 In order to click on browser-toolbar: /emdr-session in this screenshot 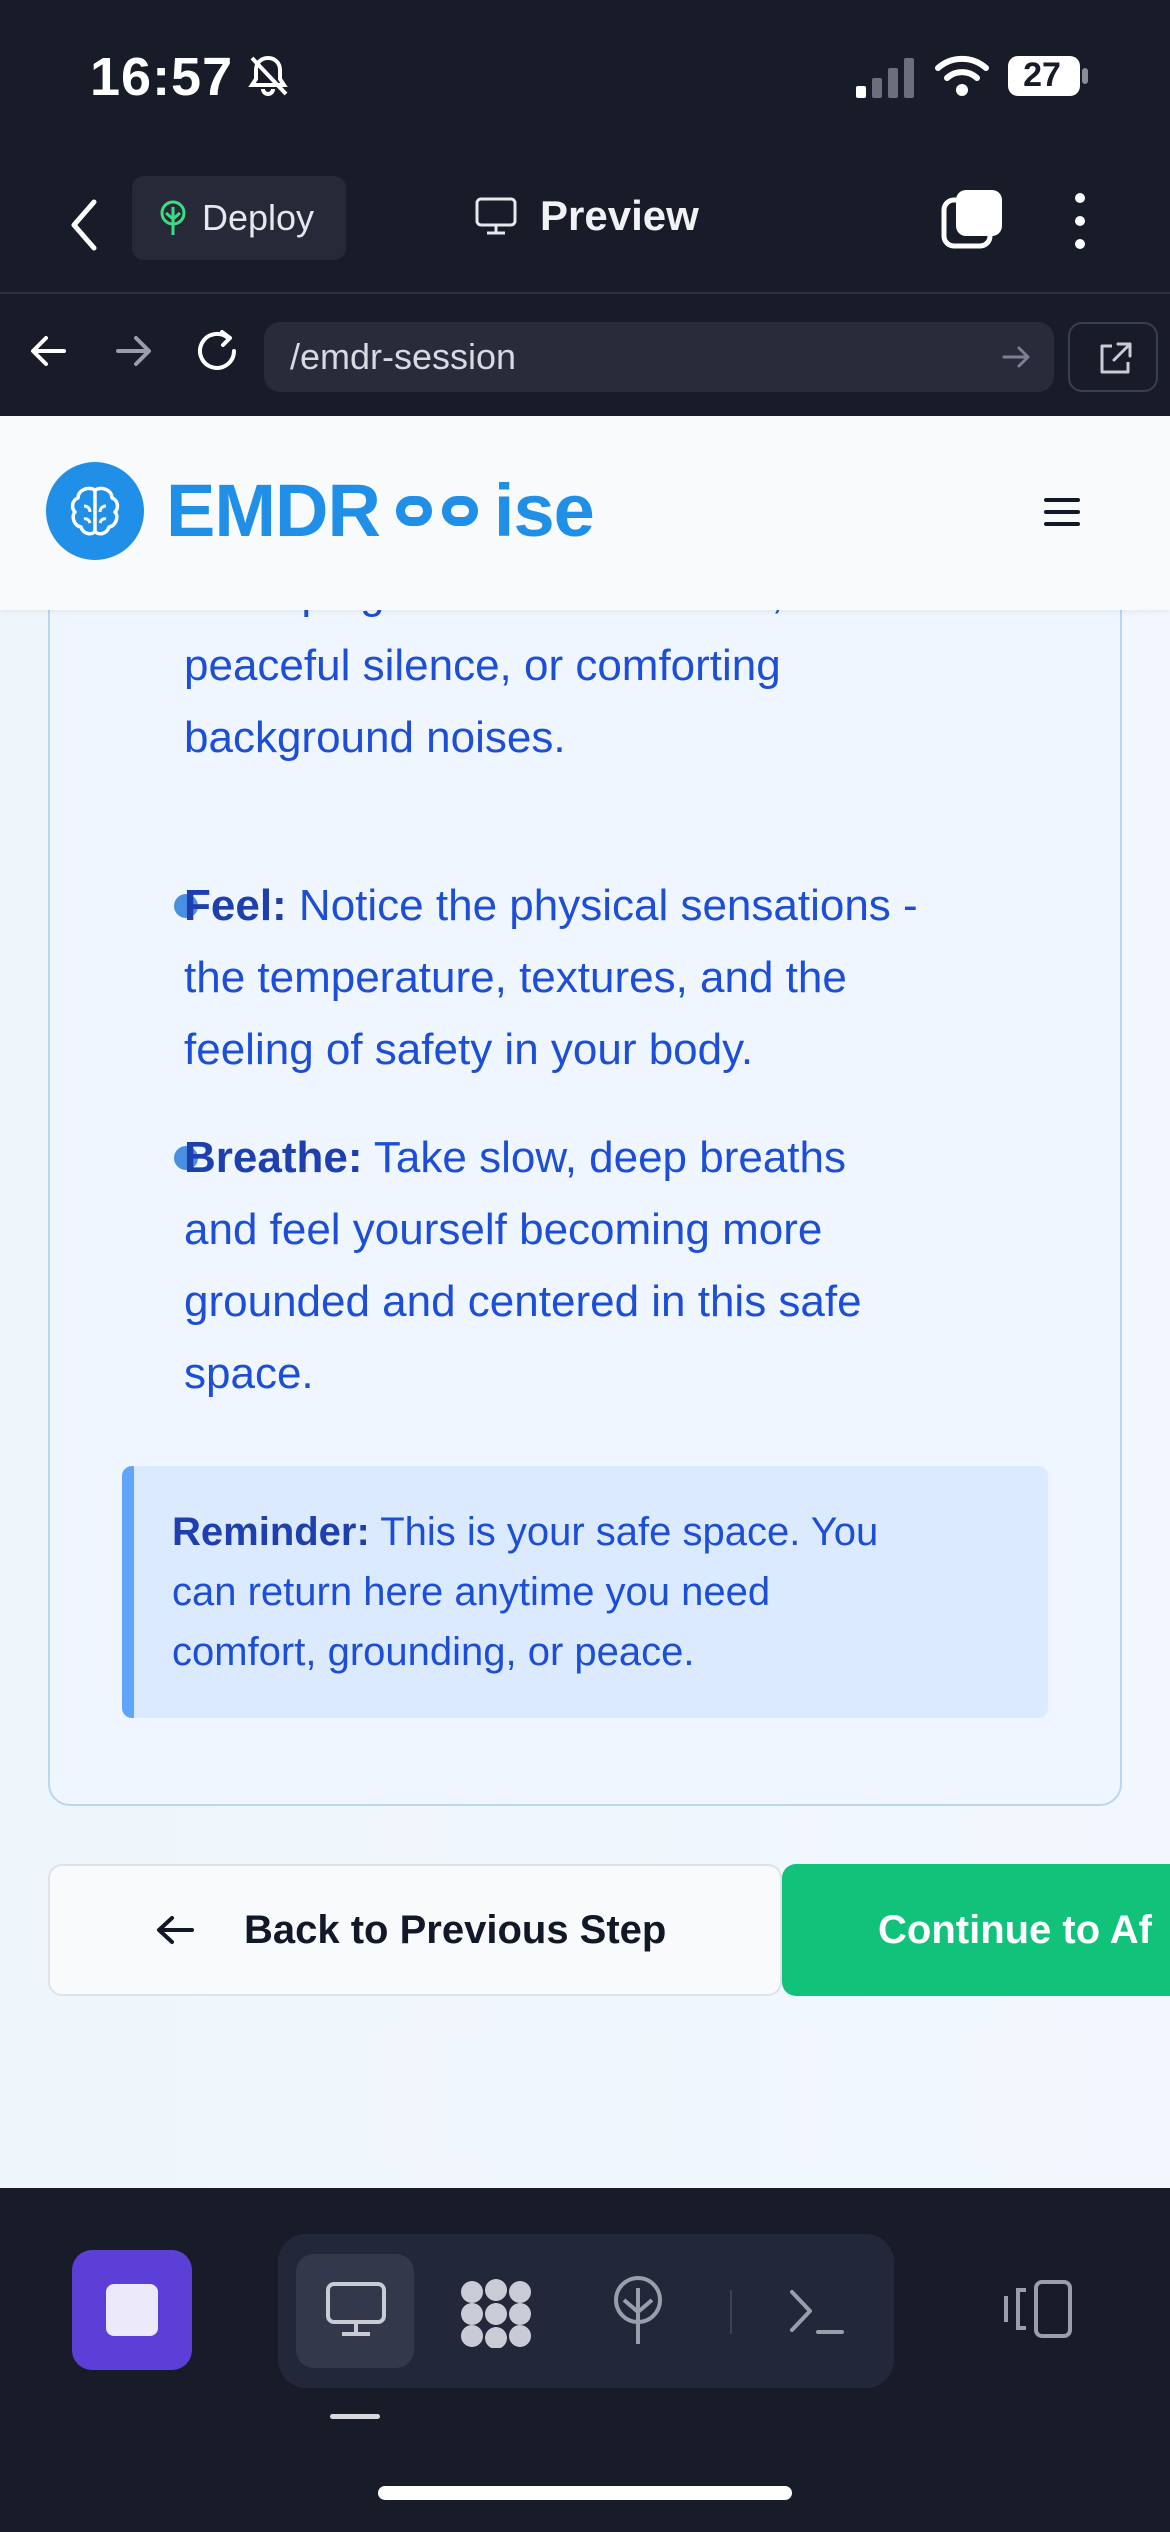, I will do `click(585, 356)`.